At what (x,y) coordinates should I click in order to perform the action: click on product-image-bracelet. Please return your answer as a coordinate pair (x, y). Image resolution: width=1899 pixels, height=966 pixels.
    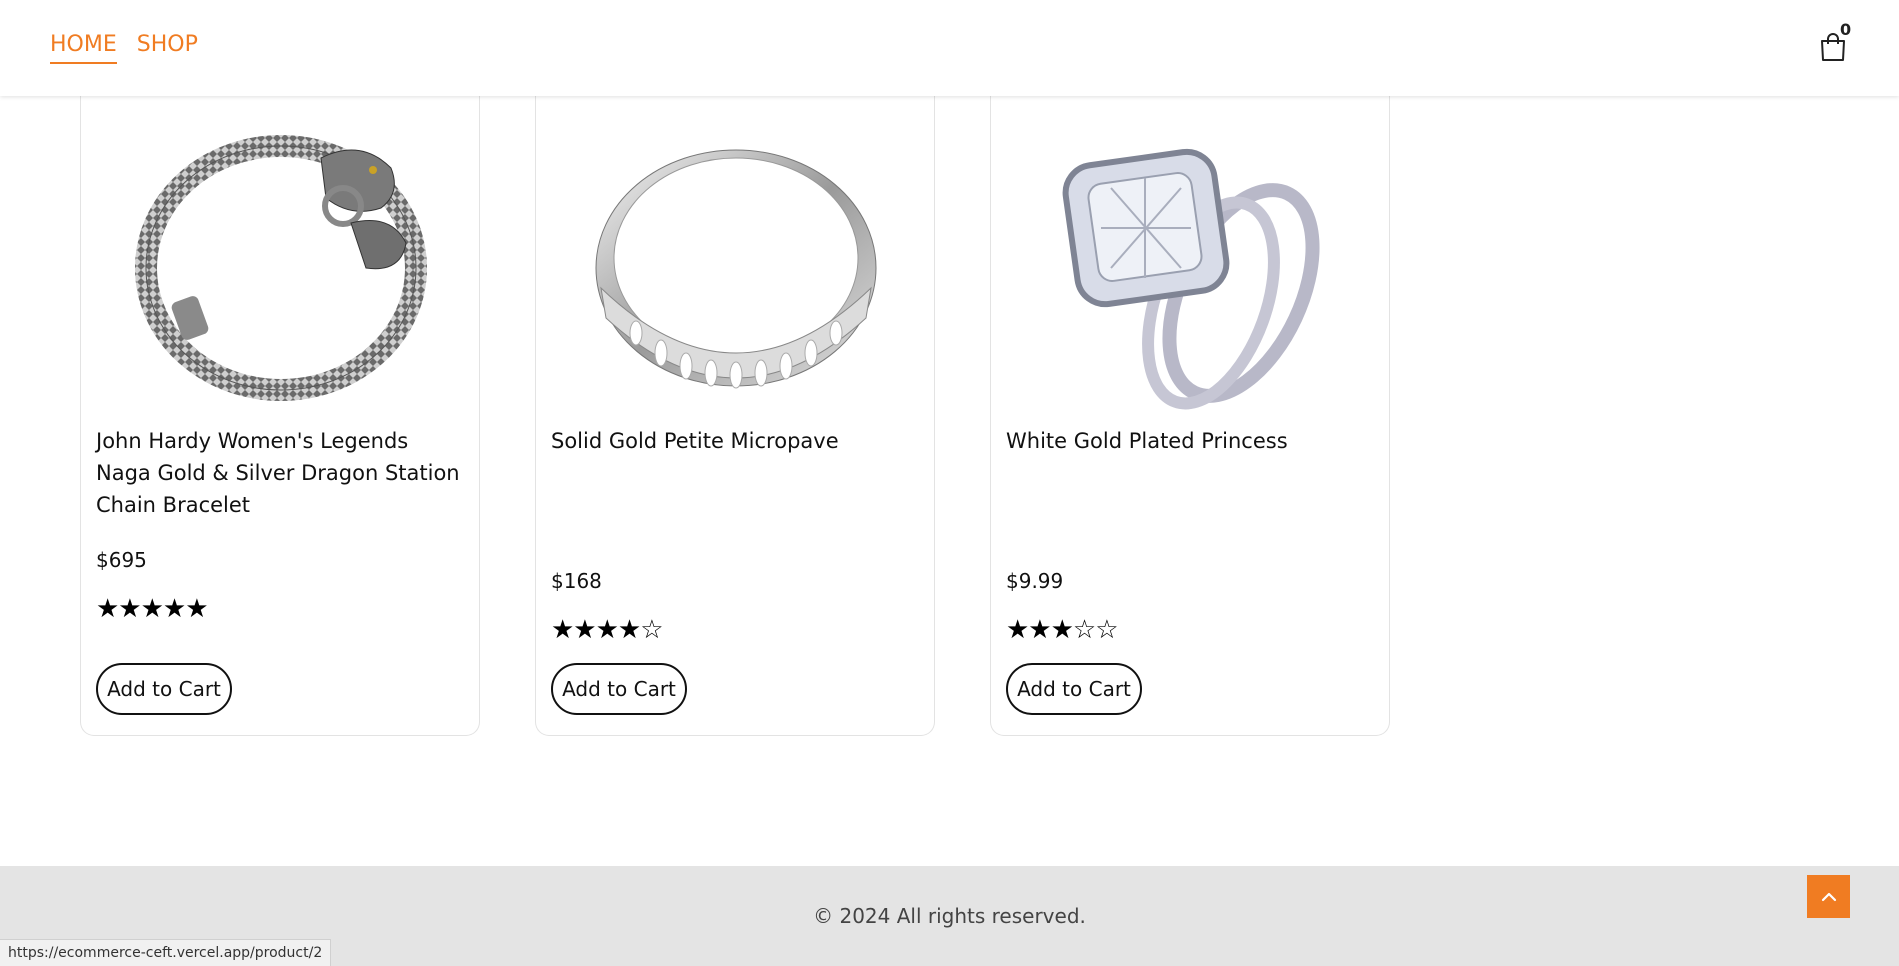
    Looking at the image, I should click on (281, 267).